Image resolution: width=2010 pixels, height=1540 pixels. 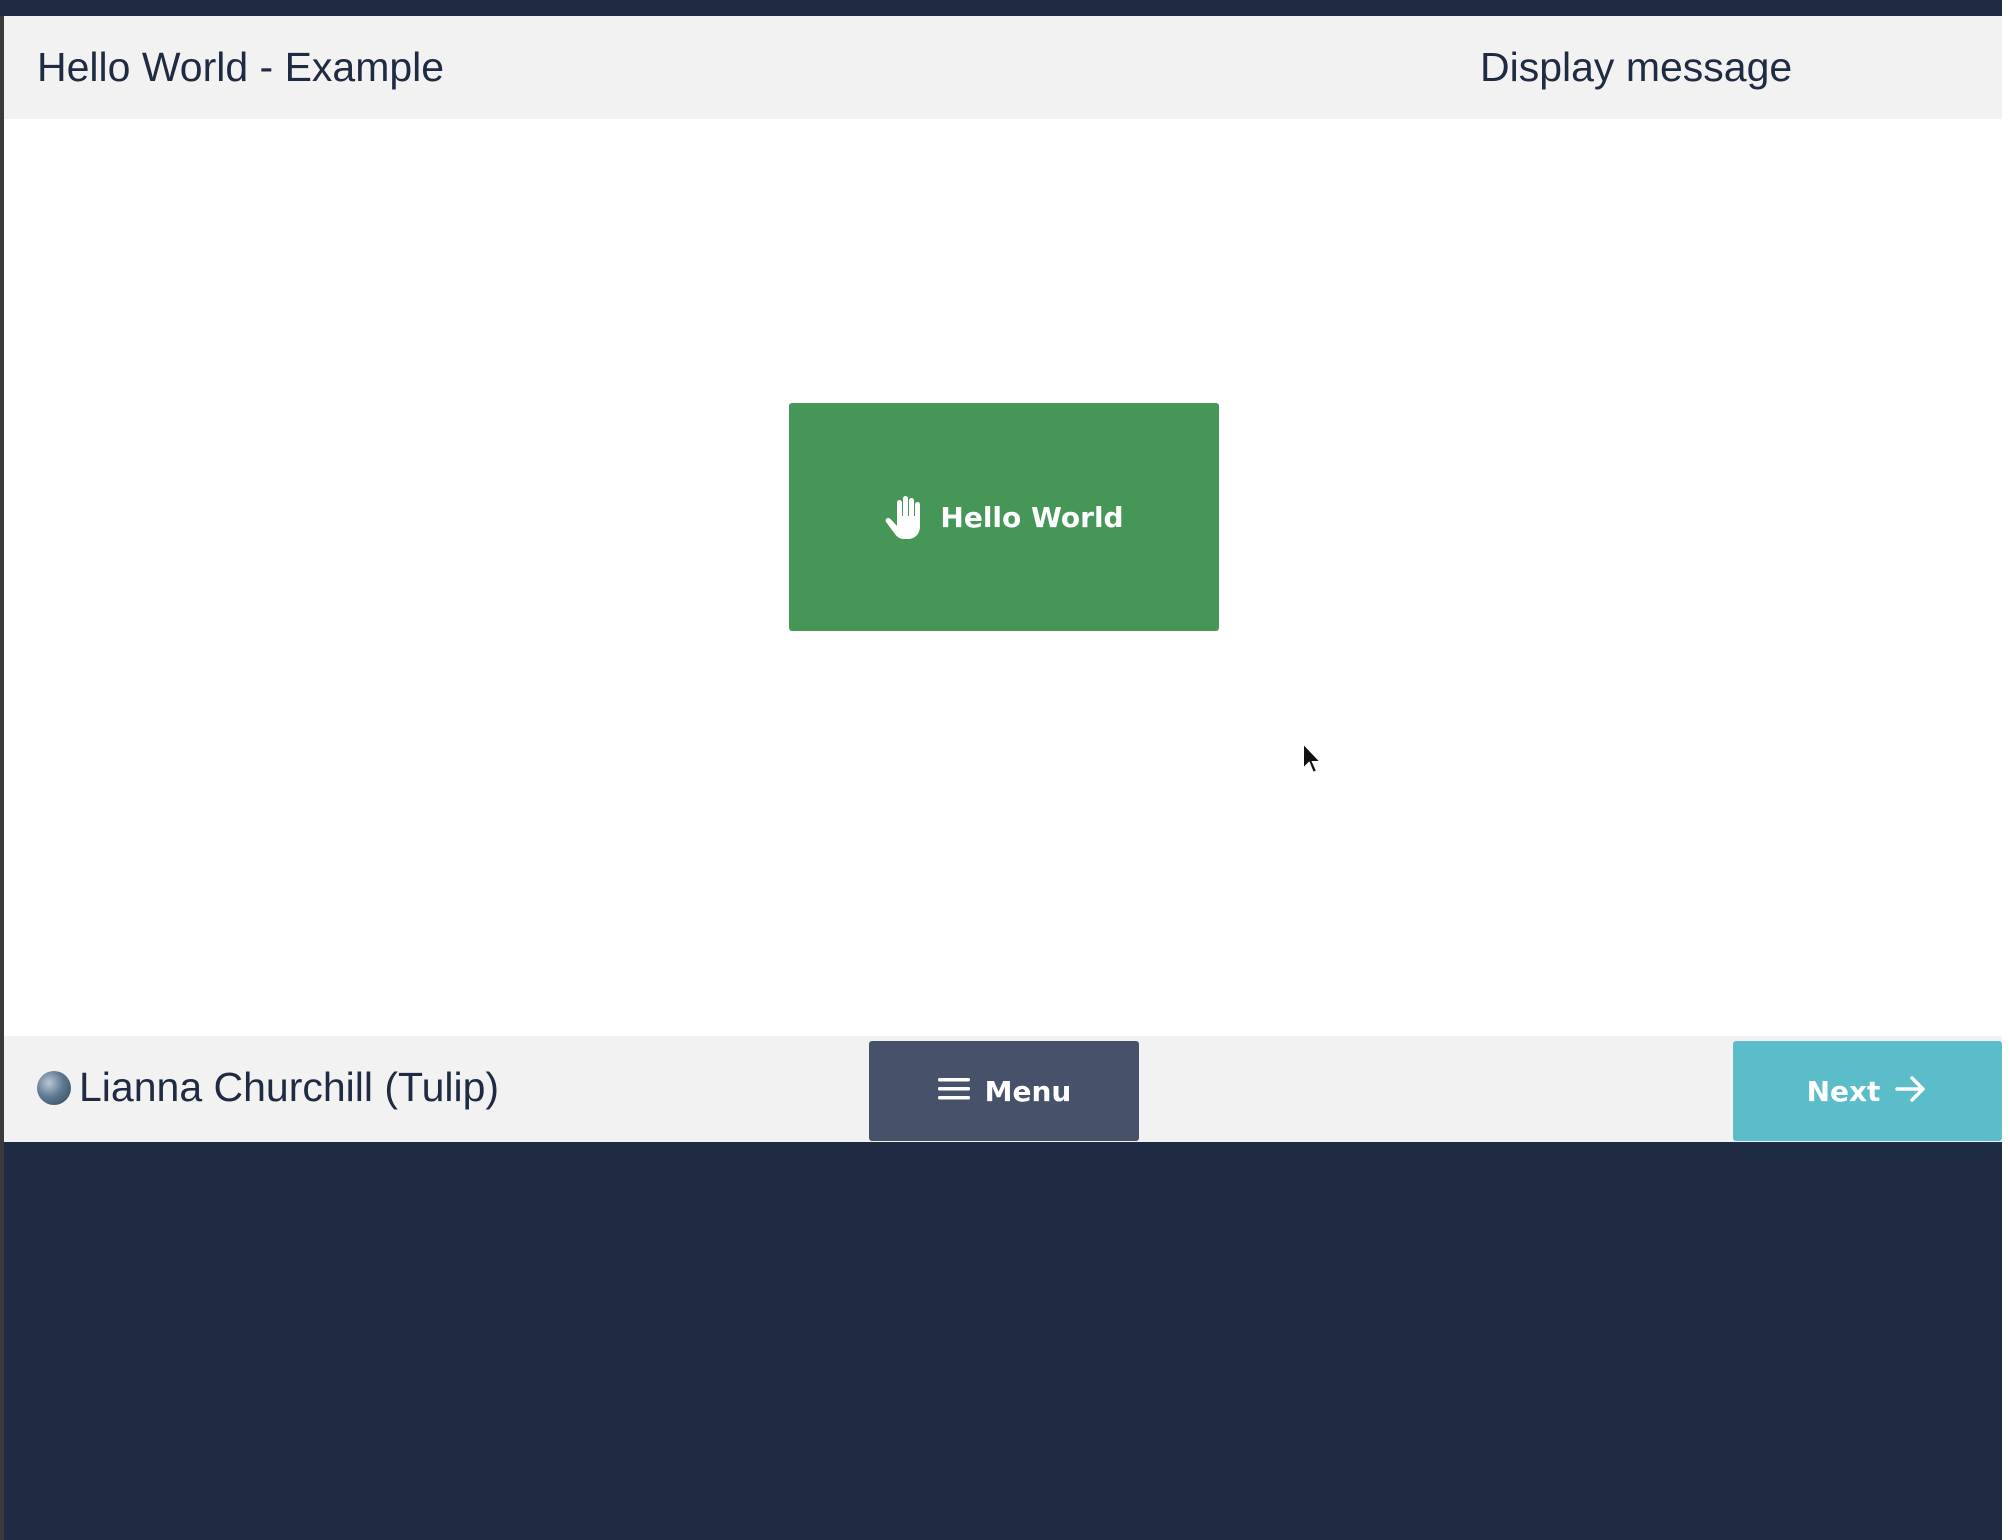 I want to click on hand-icon, so click(x=906, y=517).